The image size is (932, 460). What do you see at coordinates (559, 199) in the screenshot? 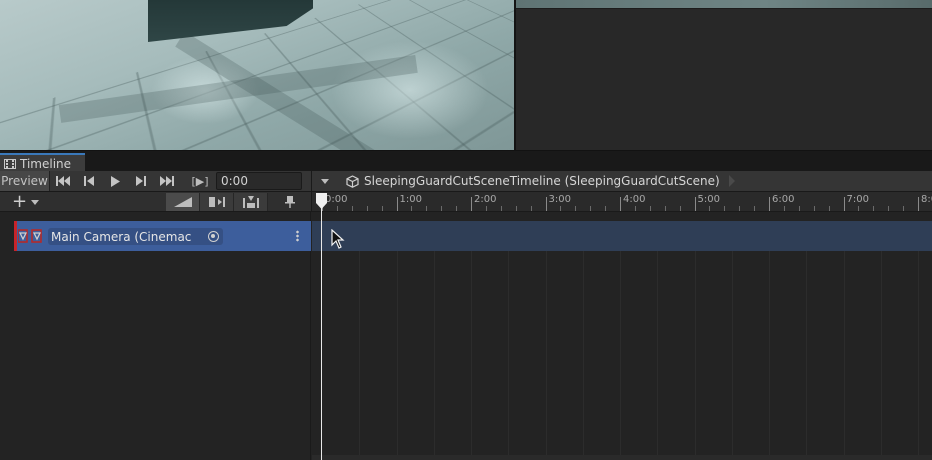
I see `ruler-tick-label: 3:00` at bounding box center [559, 199].